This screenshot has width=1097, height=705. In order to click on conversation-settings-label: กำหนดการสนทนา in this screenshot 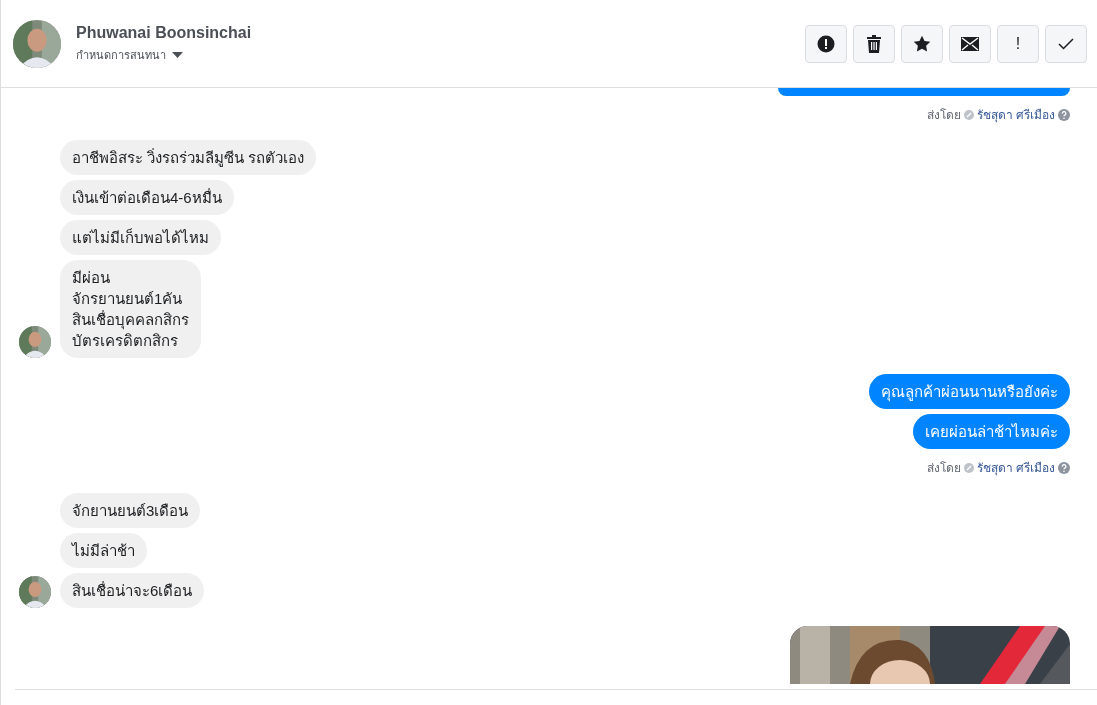, I will do `click(121, 54)`.